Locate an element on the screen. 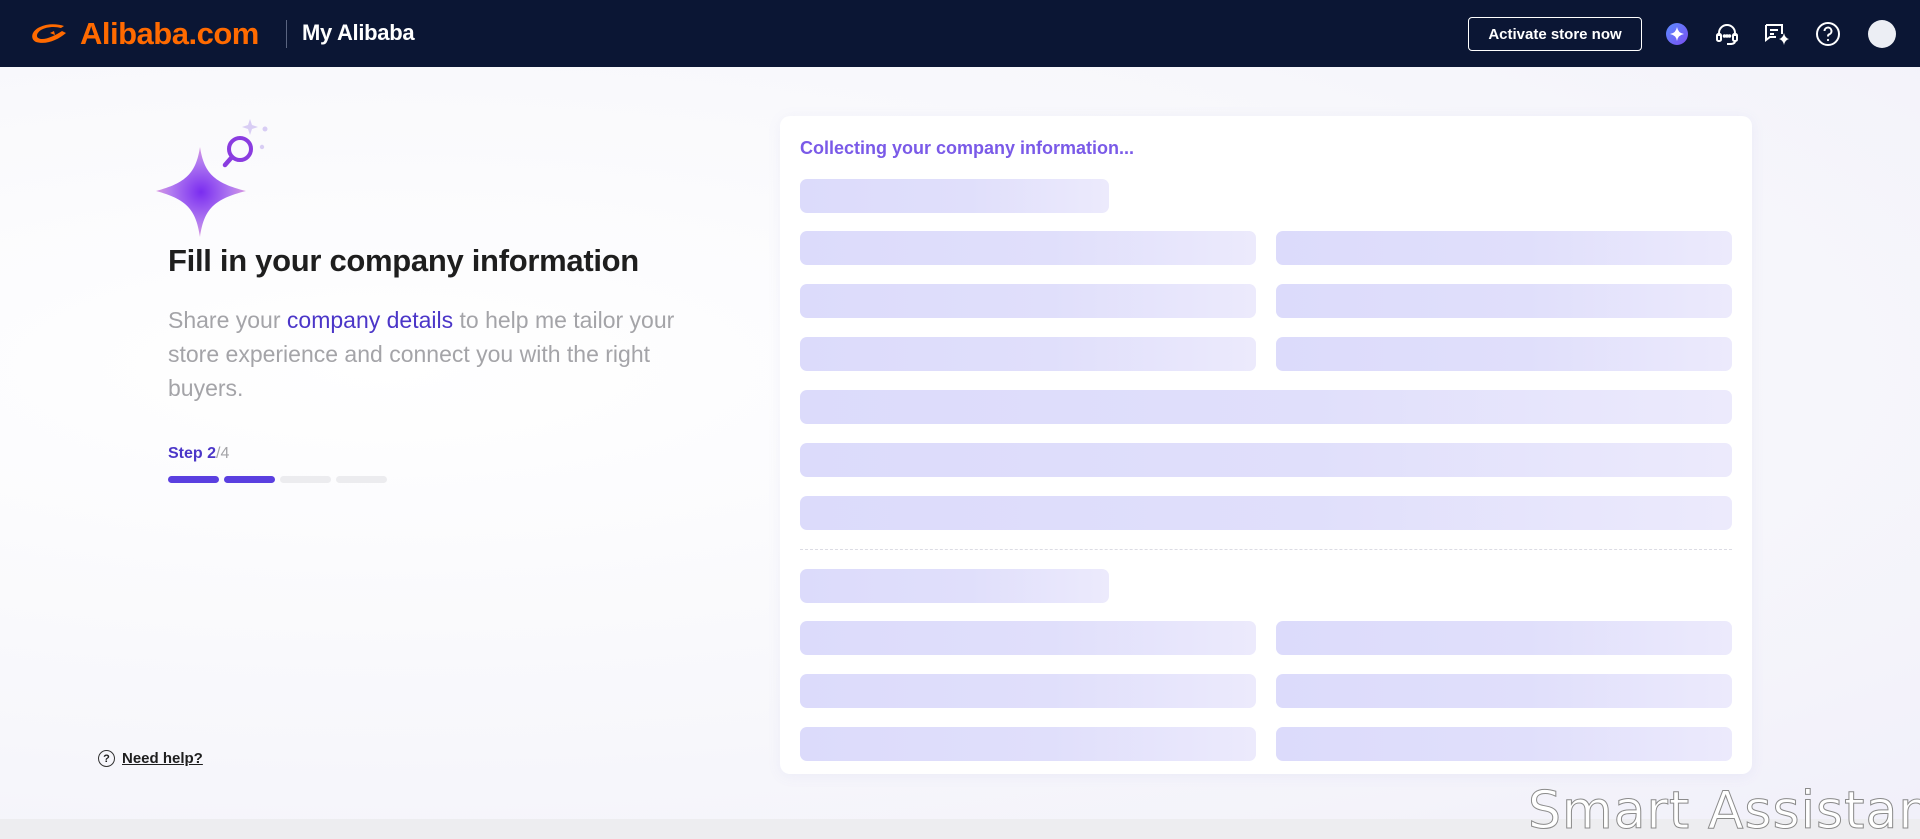 This screenshot has height=839, width=1920. need-help-link: ? Need help? is located at coordinates (150, 758).